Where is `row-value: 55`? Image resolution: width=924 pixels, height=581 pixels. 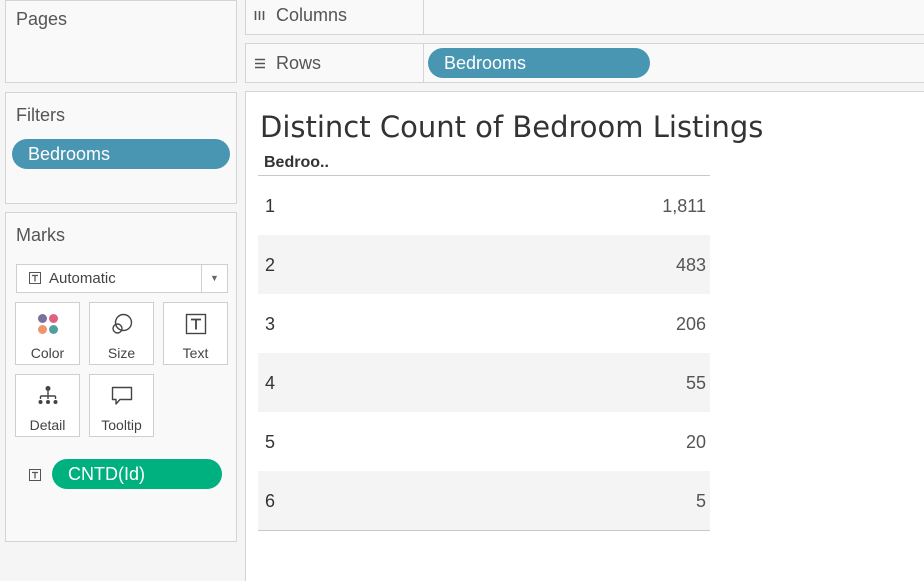 row-value: 55 is located at coordinates (696, 383).